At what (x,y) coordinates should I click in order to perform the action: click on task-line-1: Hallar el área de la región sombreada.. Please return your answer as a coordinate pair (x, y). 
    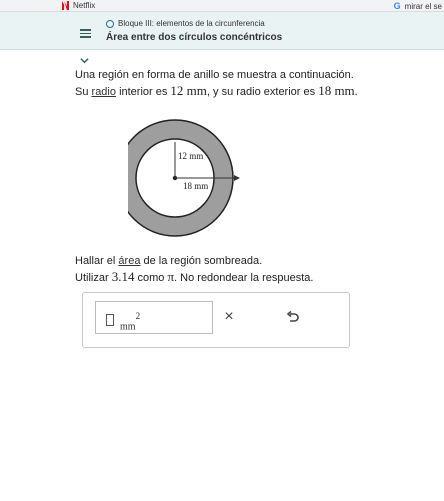
    Looking at the image, I should click on (169, 261).